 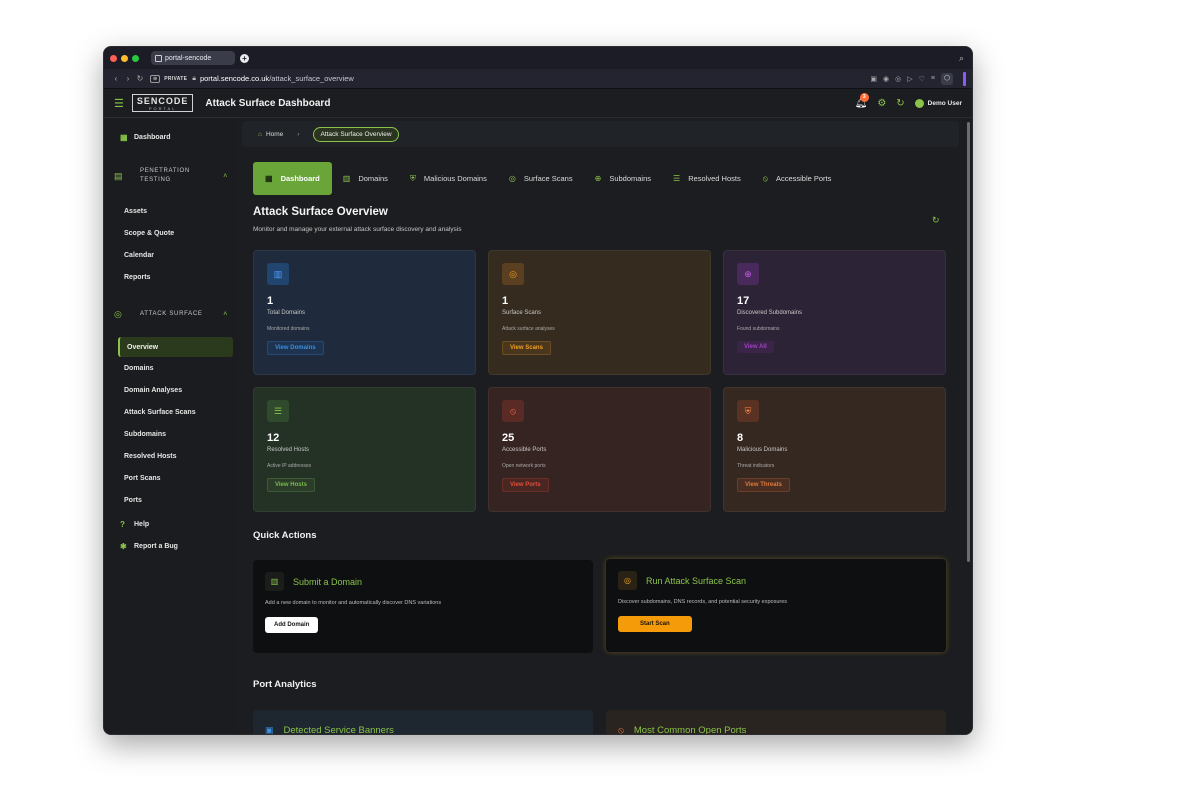 What do you see at coordinates (171, 434) in the screenshot?
I see `sidebar-item-subdomains: Subdomains` at bounding box center [171, 434].